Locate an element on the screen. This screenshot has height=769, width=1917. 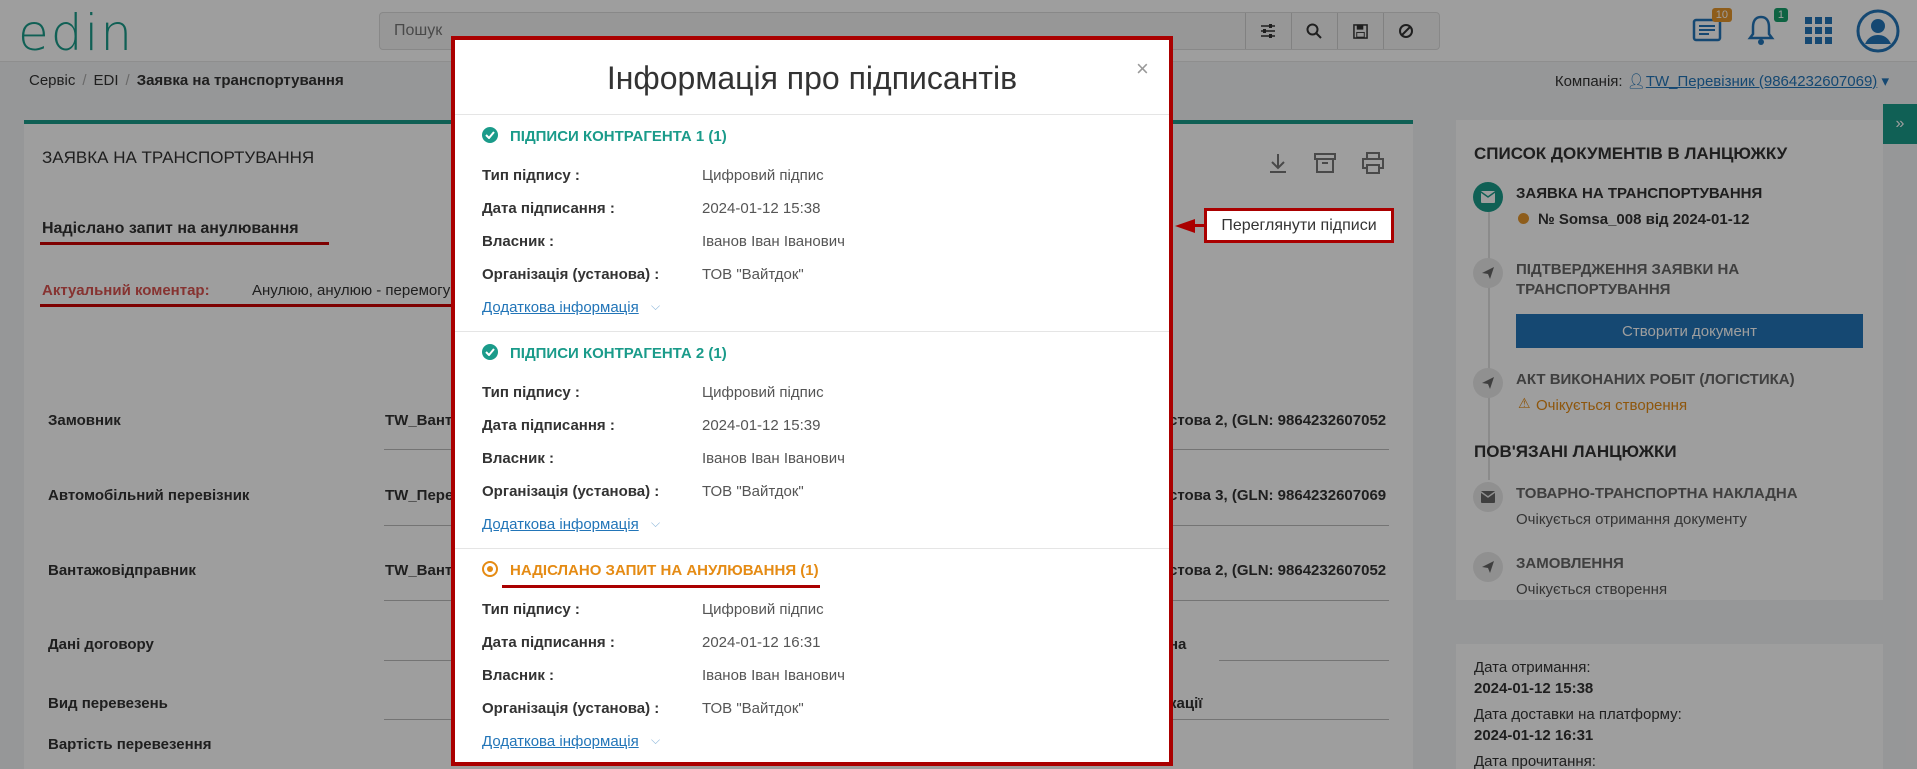
annotation-arrow is located at coordinates (1185, 226).